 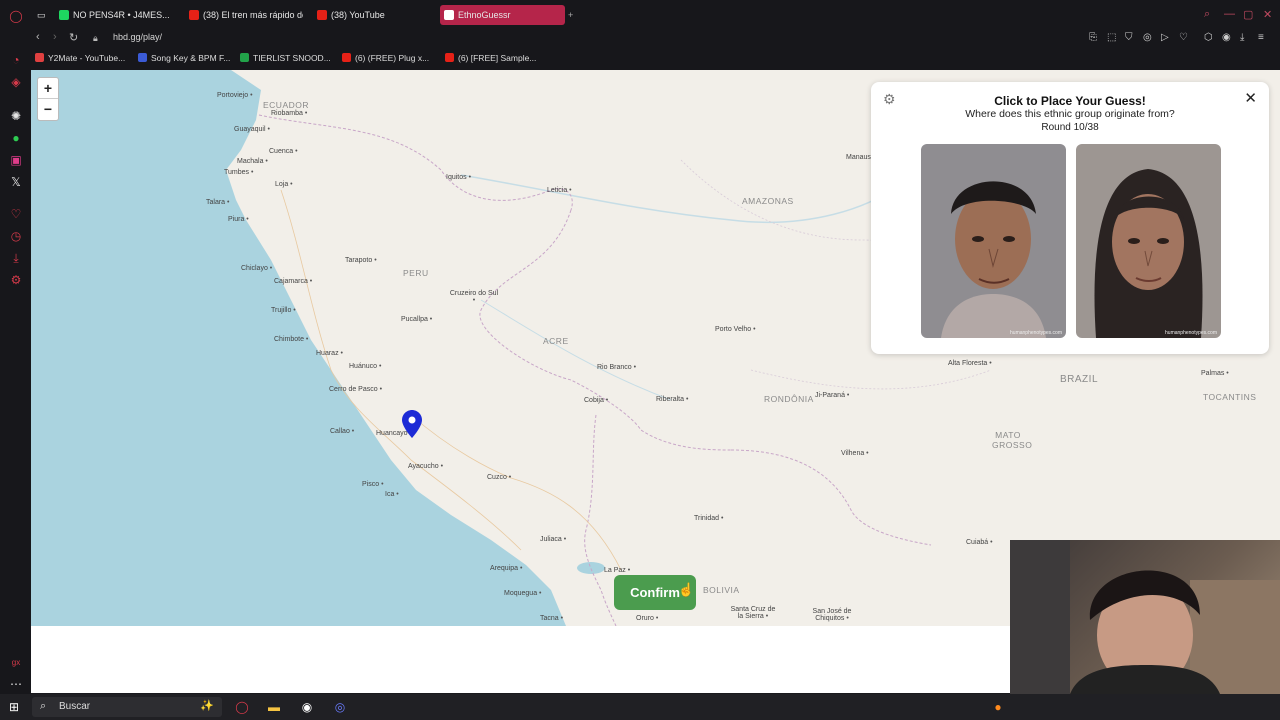 What do you see at coordinates (16, 16) in the screenshot?
I see `opera-logo-icon: ◯` at bounding box center [16, 16].